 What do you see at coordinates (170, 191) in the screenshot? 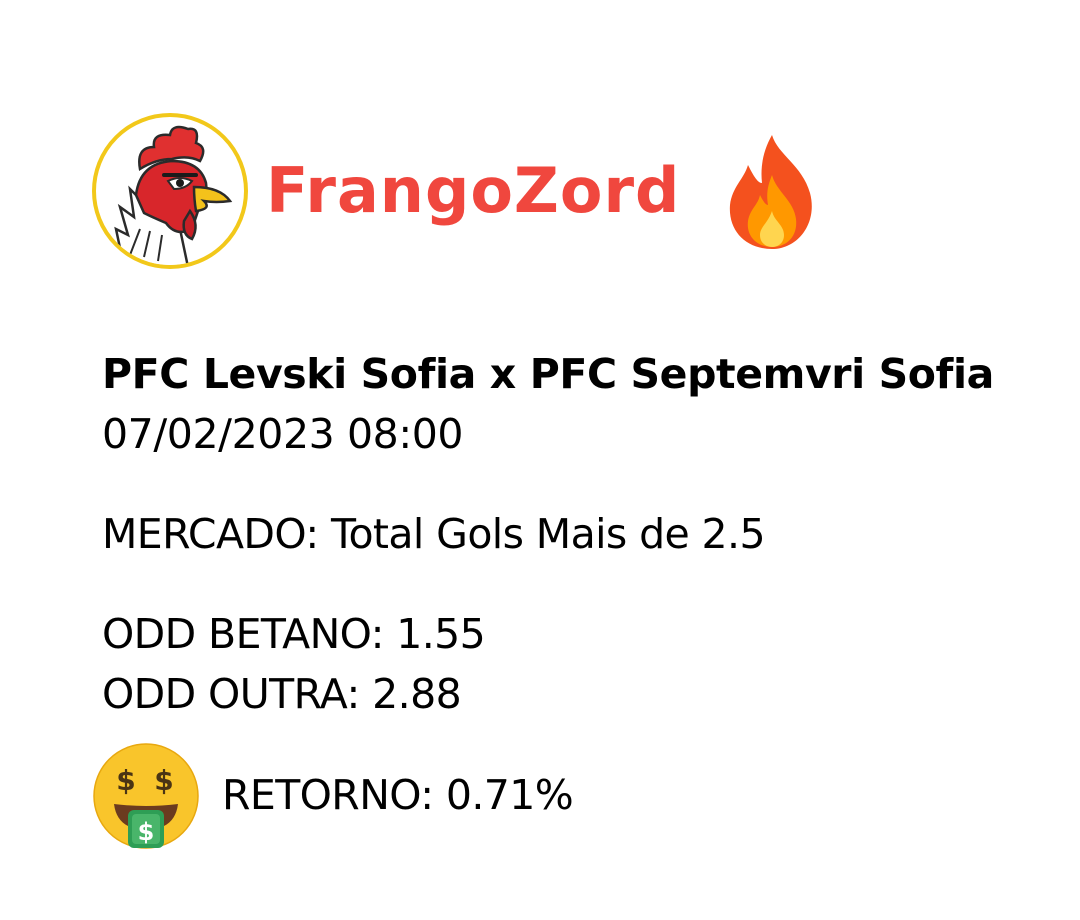
I see `rooster-icon` at bounding box center [170, 191].